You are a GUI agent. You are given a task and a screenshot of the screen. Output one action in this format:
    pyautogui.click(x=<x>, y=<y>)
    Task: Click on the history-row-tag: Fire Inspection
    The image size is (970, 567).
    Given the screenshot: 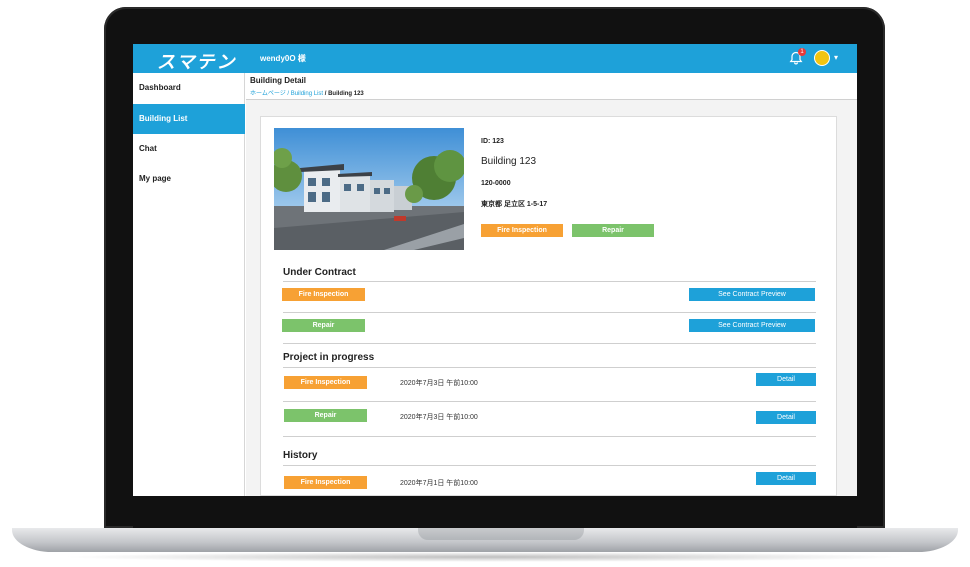 What is the action you would take?
    pyautogui.click(x=325, y=482)
    